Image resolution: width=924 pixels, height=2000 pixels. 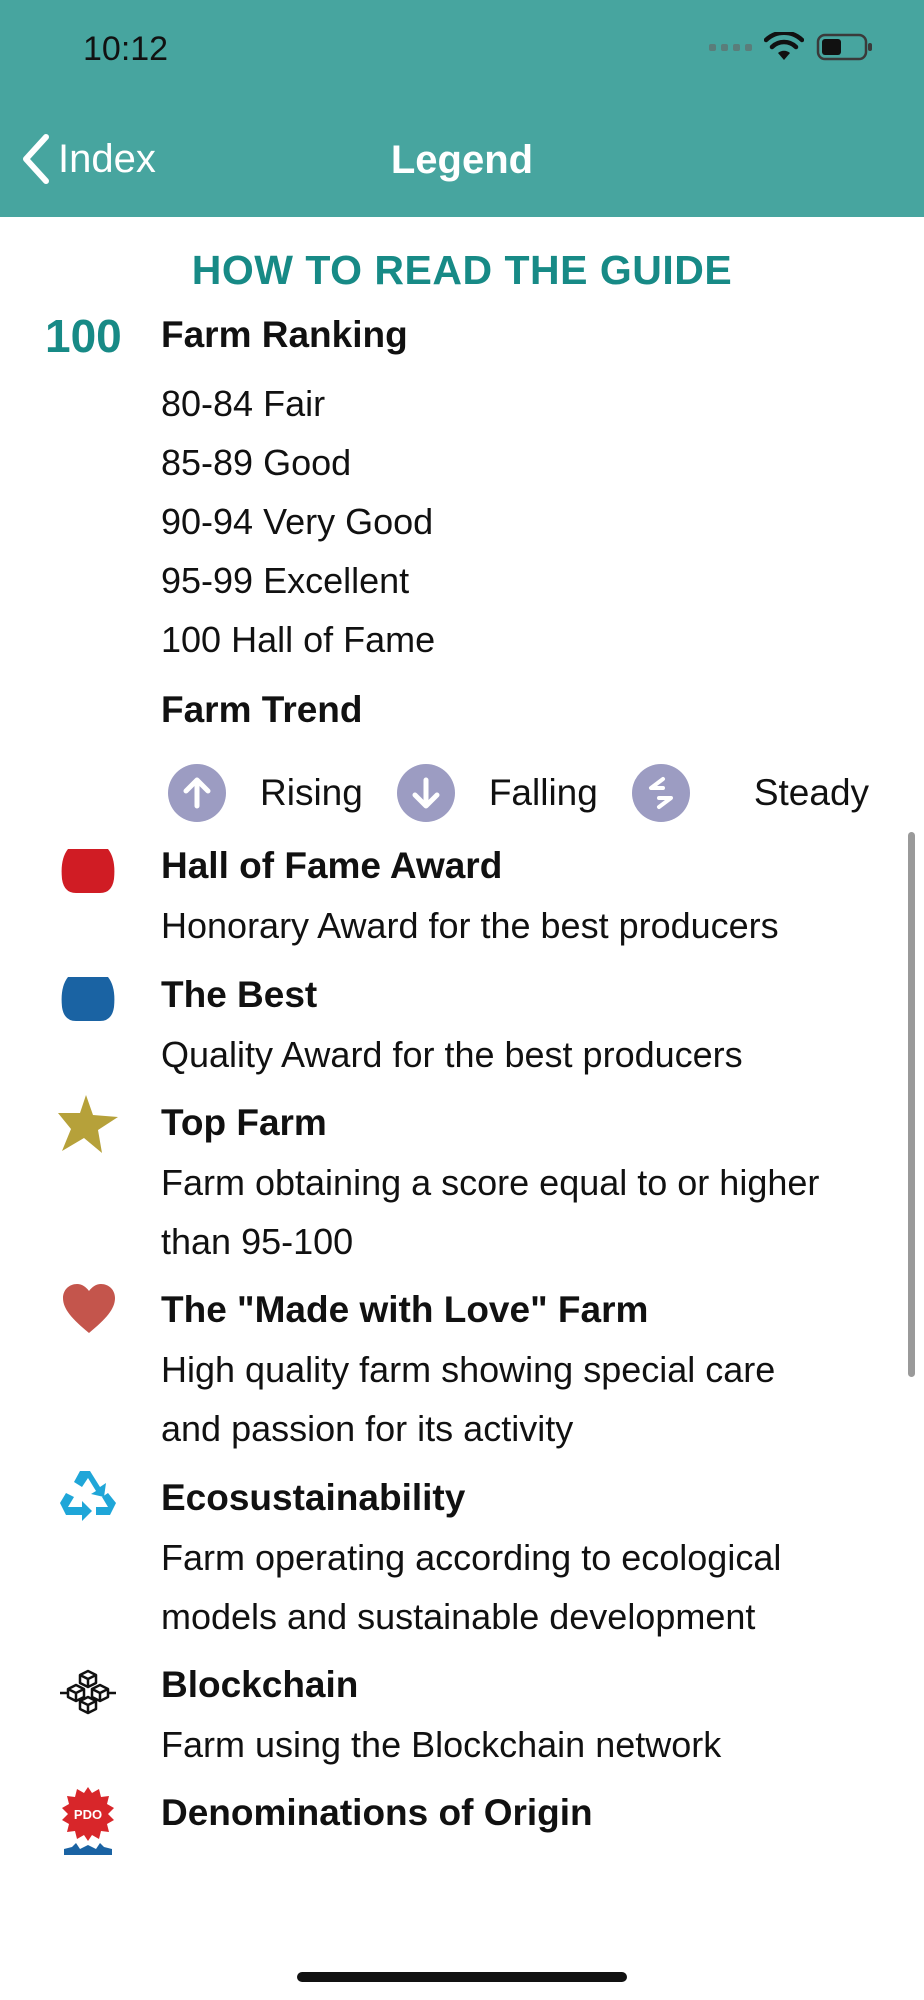 I want to click on trend-steady-label: Steady, so click(x=811, y=792).